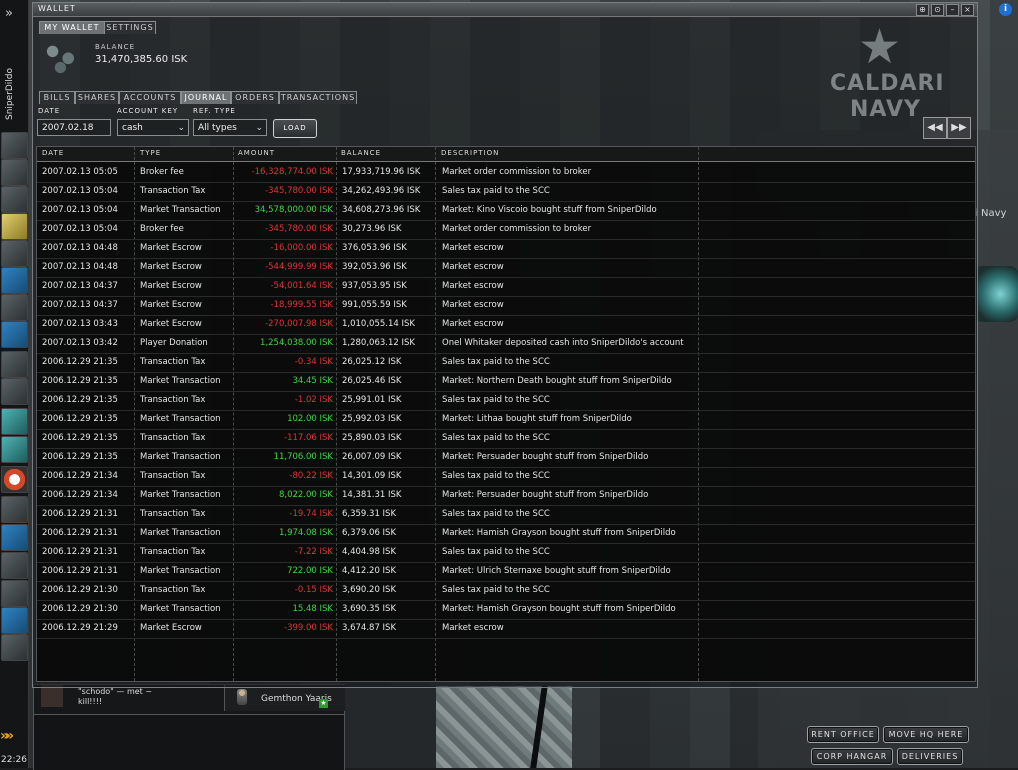 The height and width of the screenshot is (770, 1018). What do you see at coordinates (372, 400) in the screenshot?
I see `cell-balance: 25,991.01 ISK` at bounding box center [372, 400].